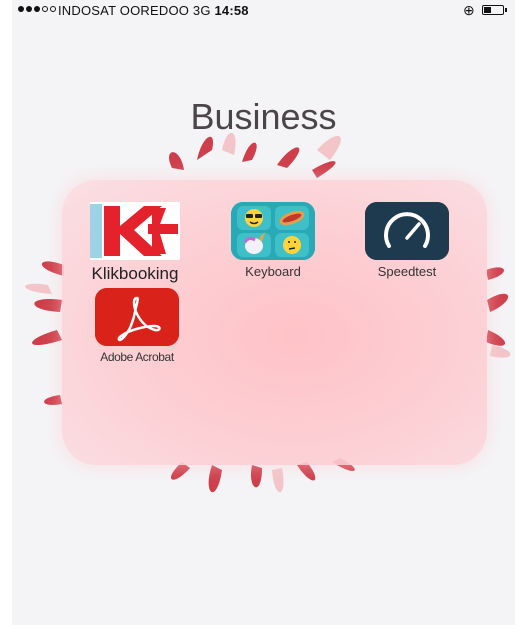  What do you see at coordinates (135, 231) in the screenshot?
I see `klikbooking-icon` at bounding box center [135, 231].